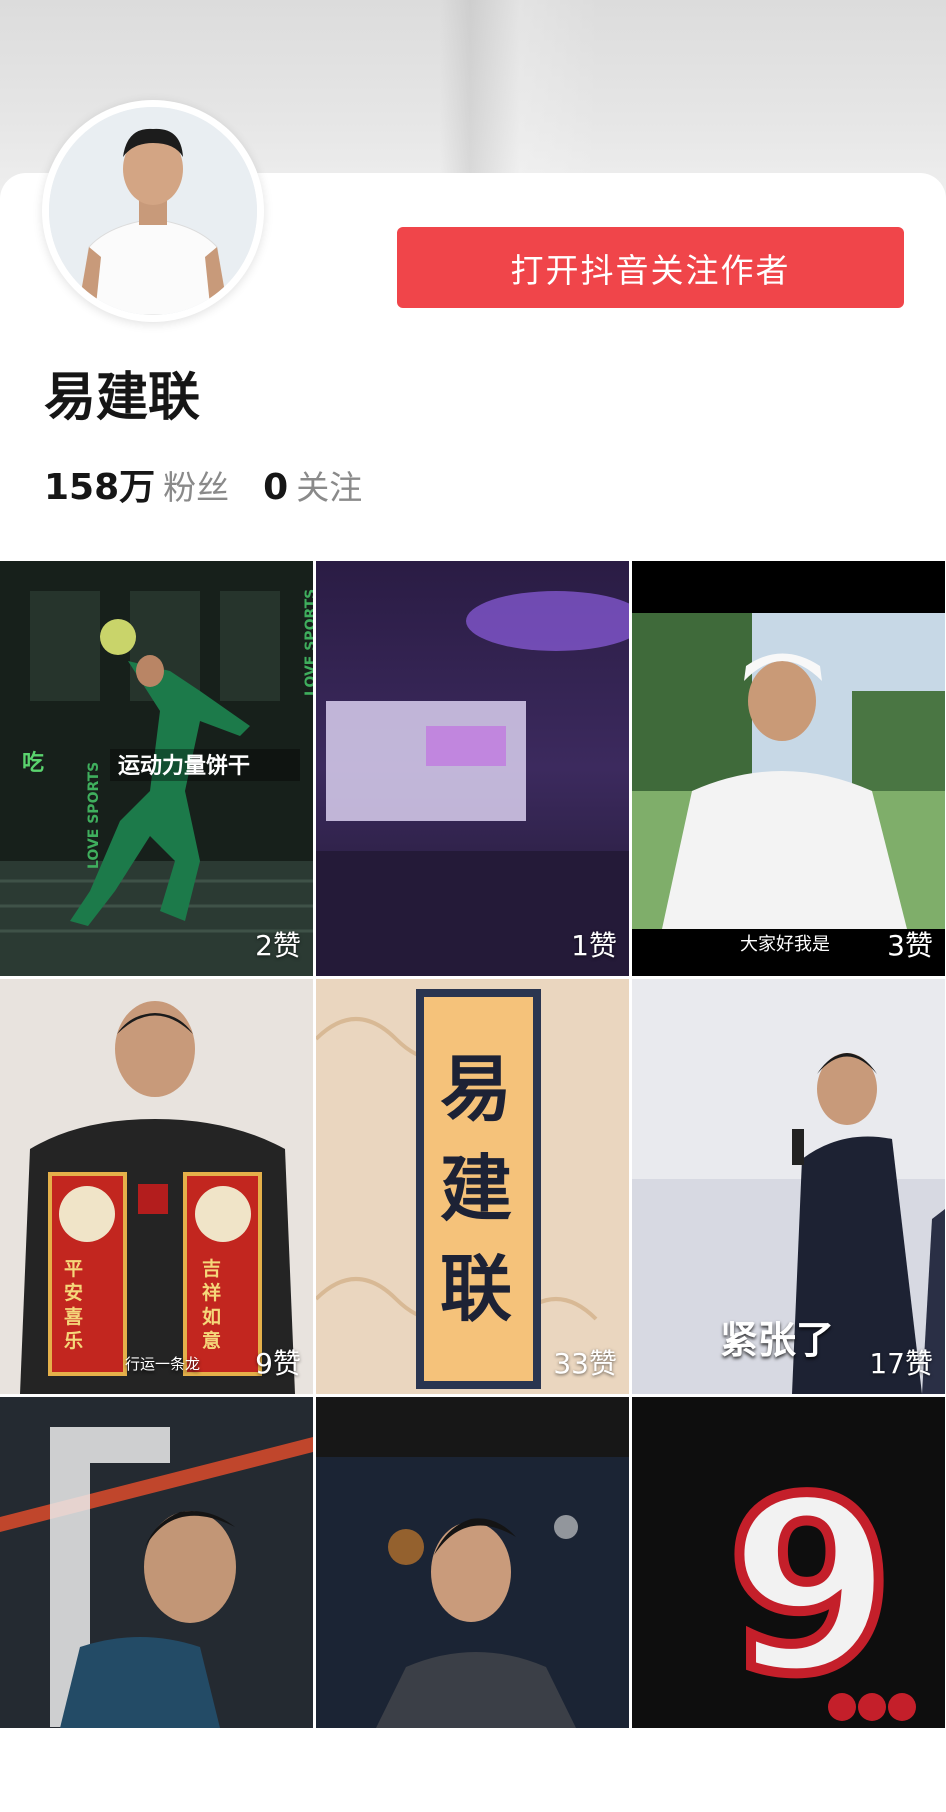  I want to click on svg-text: 运动力量饼干, so click(184, 766).